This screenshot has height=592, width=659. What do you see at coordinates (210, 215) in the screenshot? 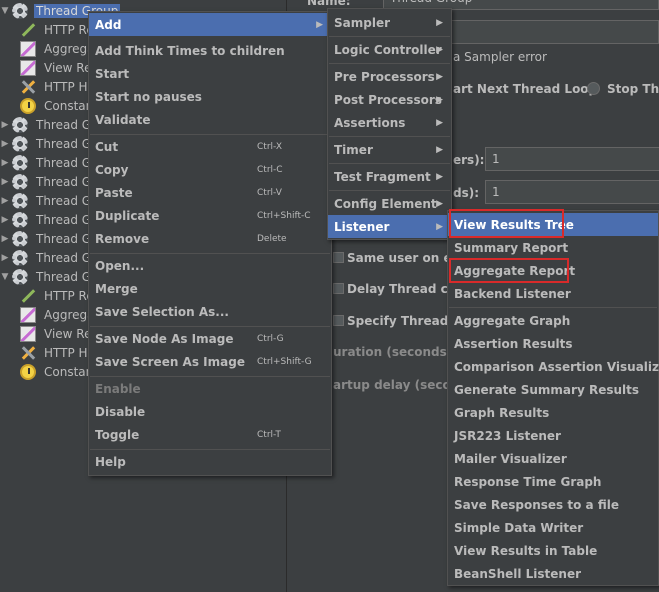
I see `menu-item-duplicate: Duplicate Ctrl+Shift-C` at bounding box center [210, 215].